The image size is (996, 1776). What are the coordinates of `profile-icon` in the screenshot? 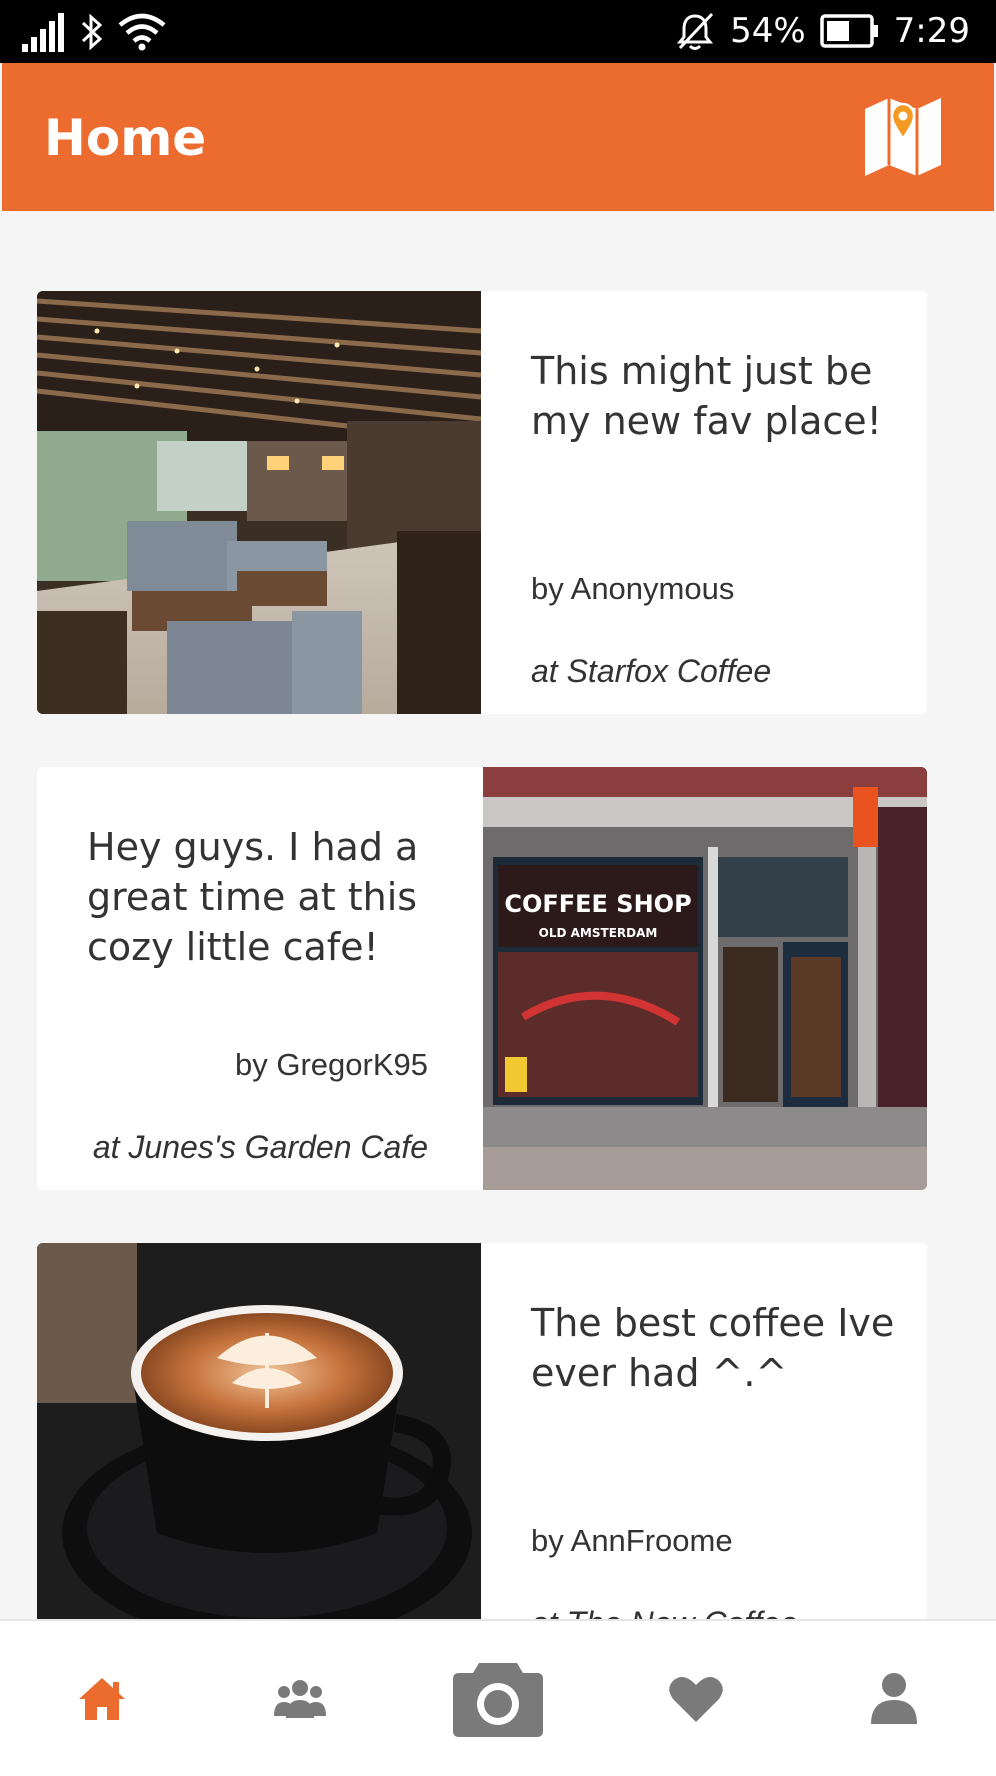 It's located at (894, 1698).